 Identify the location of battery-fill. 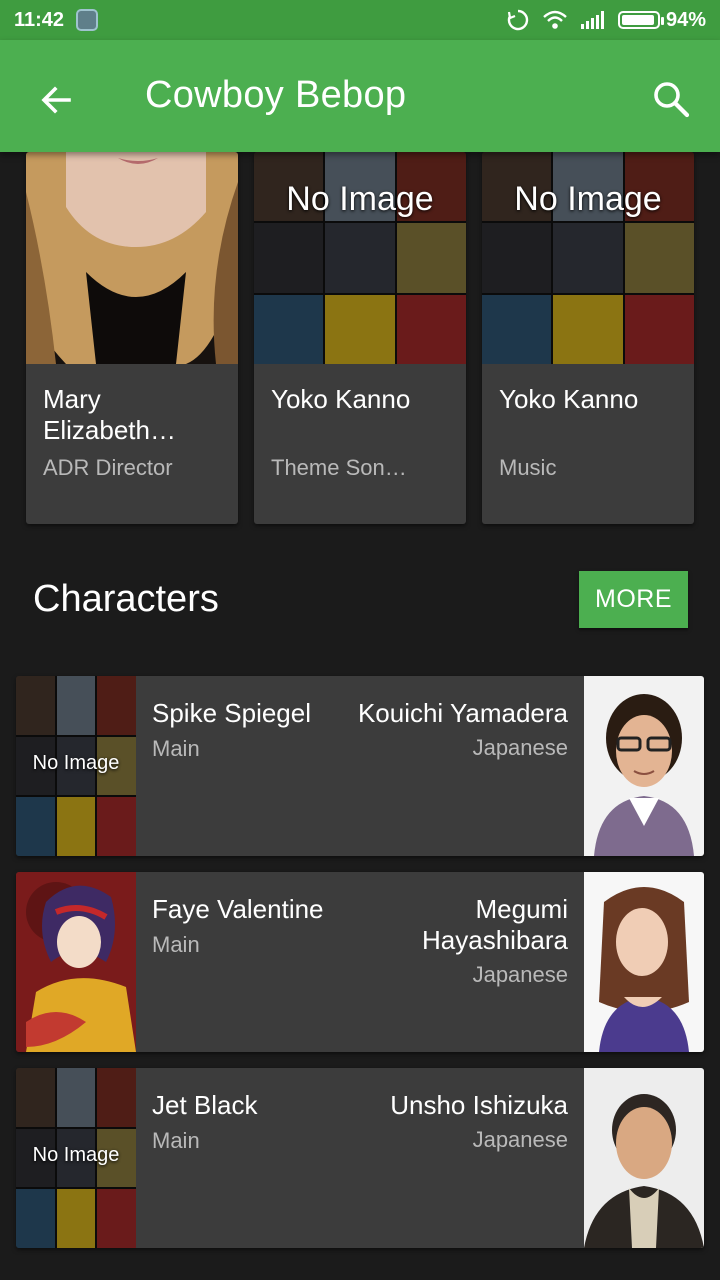
(637, 20).